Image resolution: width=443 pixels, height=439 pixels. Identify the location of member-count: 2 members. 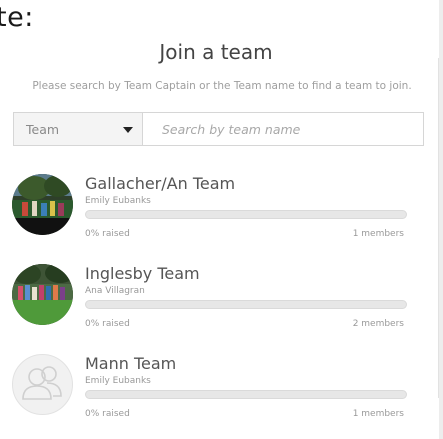
(378, 324).